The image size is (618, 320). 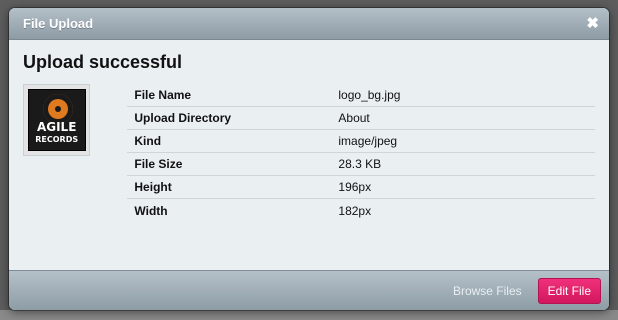 I want to click on dialog-footer: Browse Files Edit File, so click(x=309, y=290).